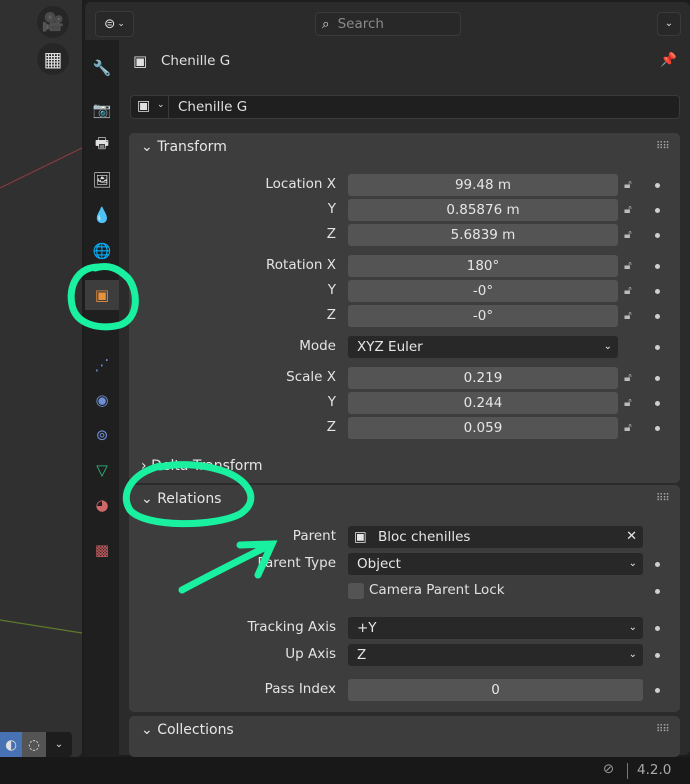 This screenshot has width=690, height=784. I want to click on relations-header: ⌄ Relations, so click(181, 499).